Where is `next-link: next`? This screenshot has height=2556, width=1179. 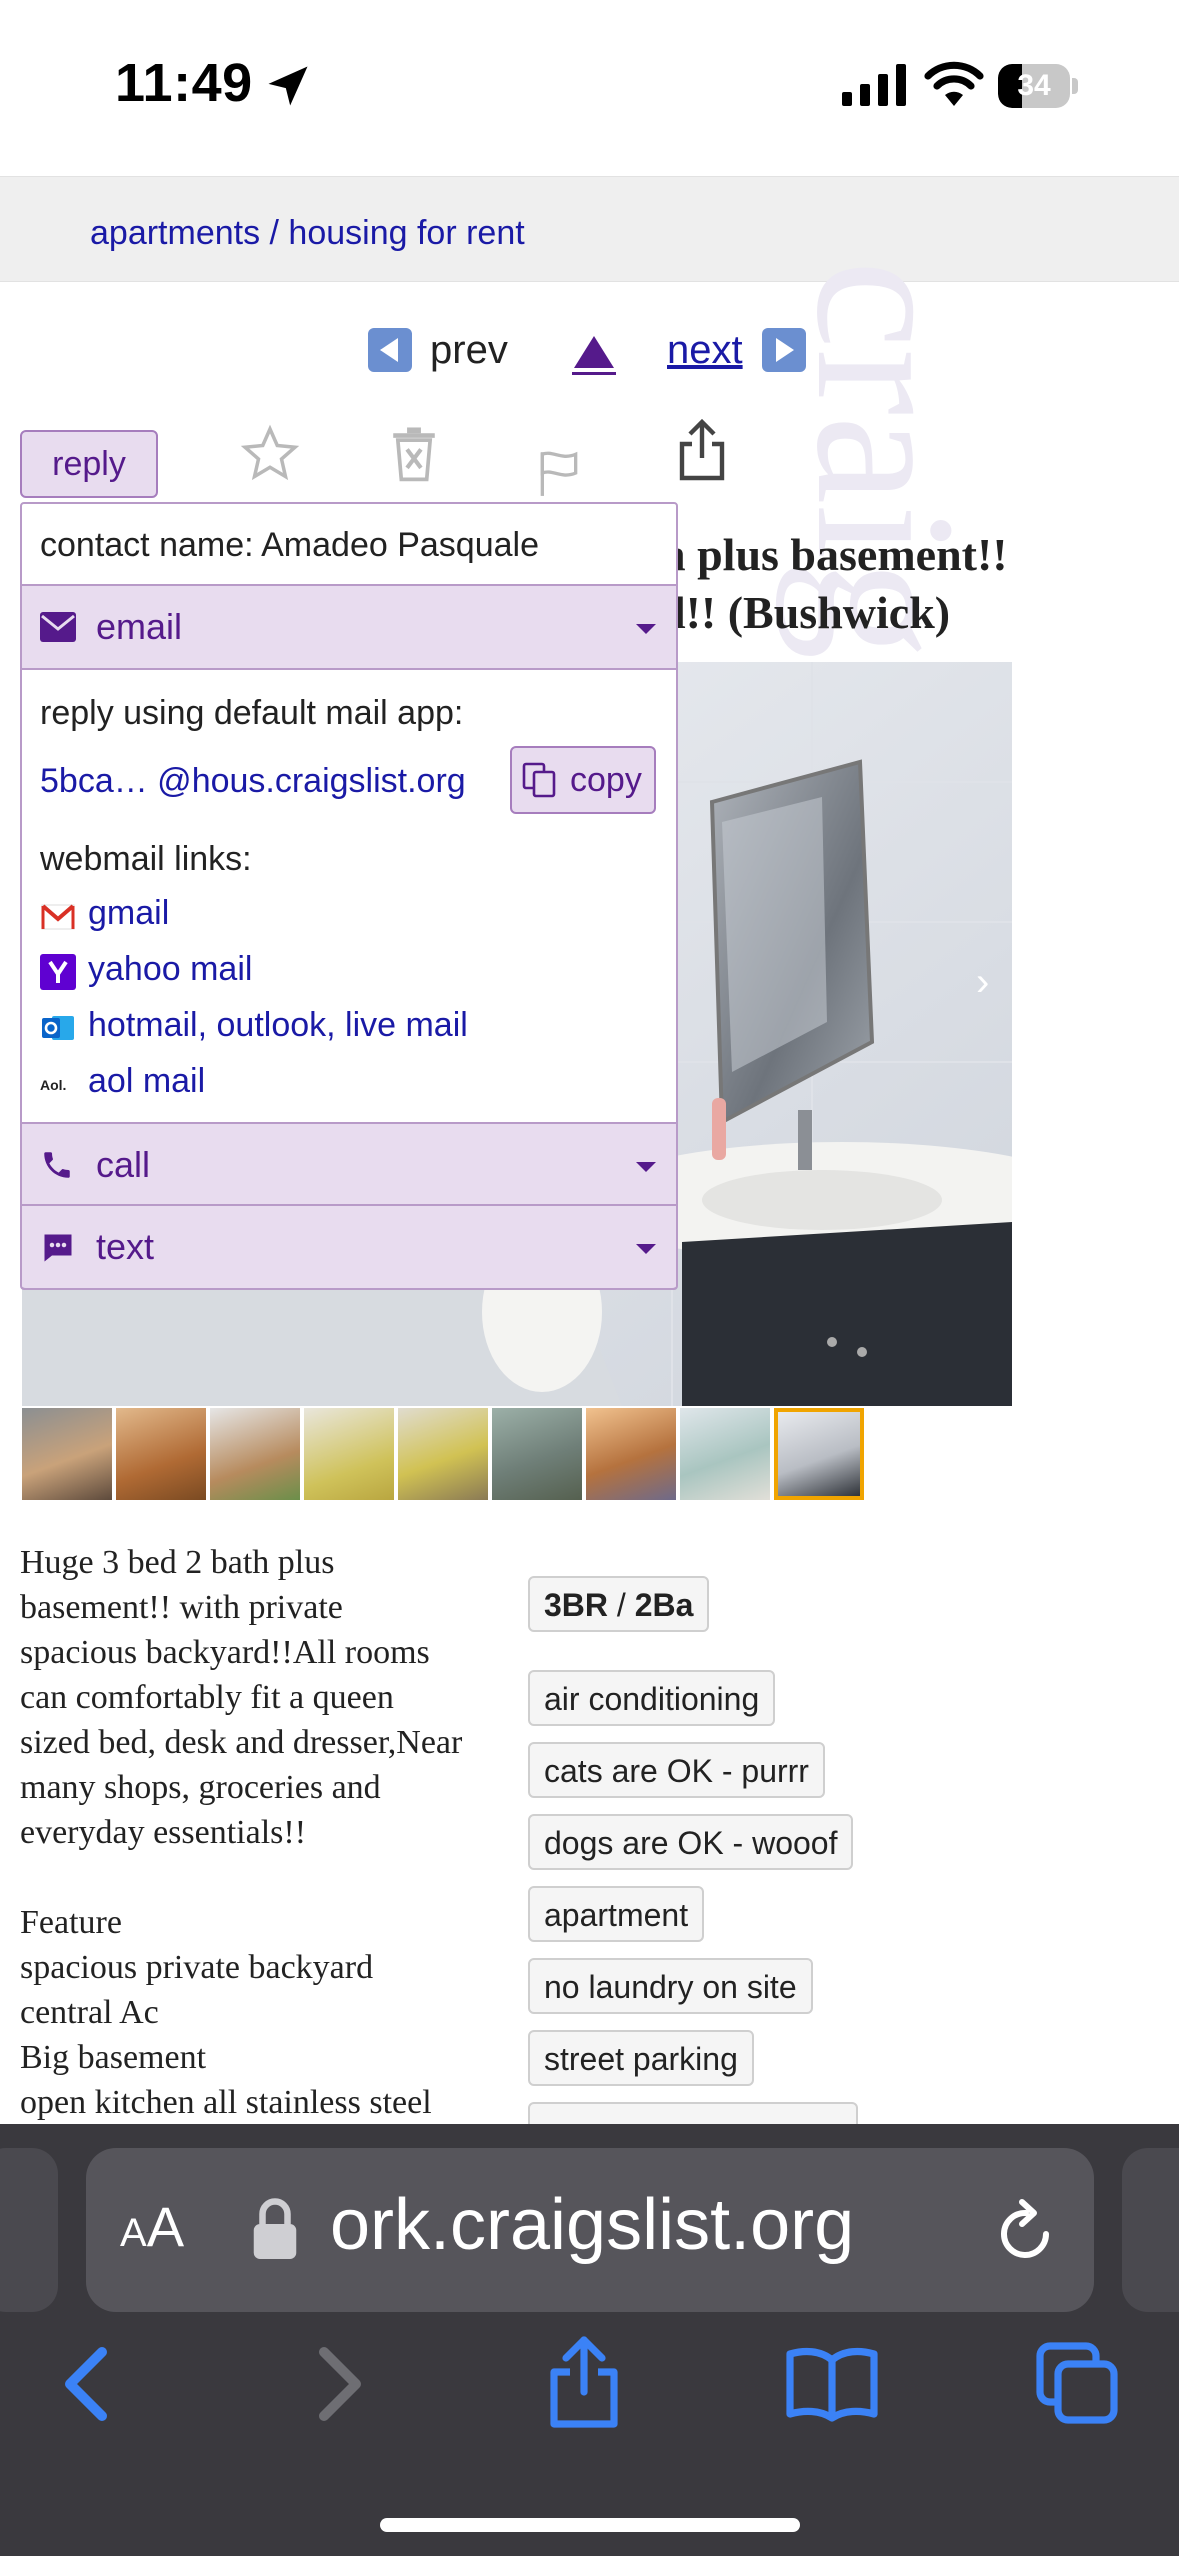 next-link: next is located at coordinates (705, 350).